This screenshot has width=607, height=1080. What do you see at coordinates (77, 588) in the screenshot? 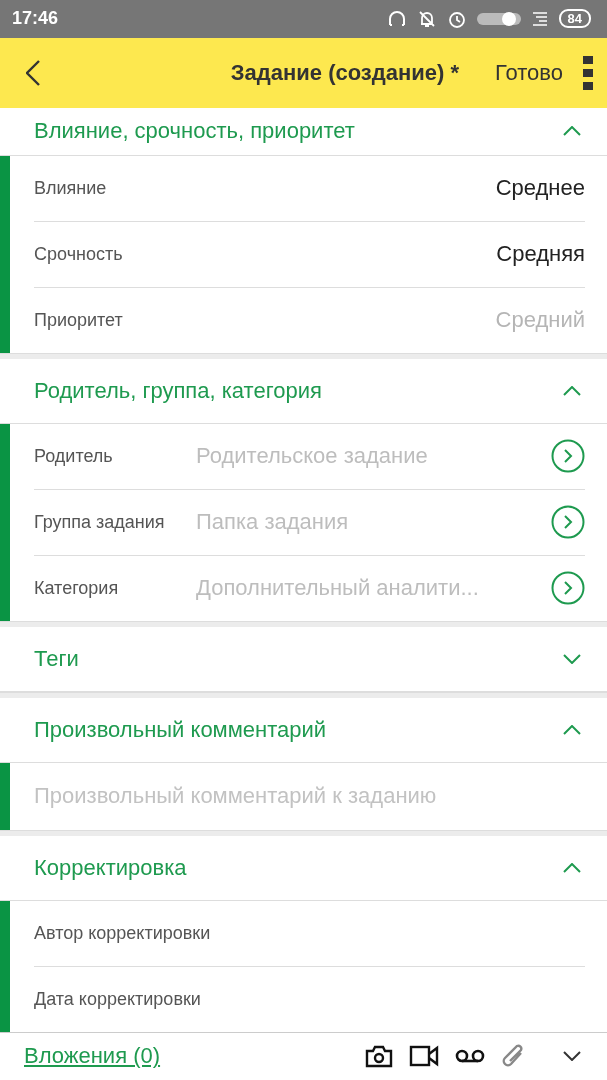
I see `field-label: Категория` at bounding box center [77, 588].